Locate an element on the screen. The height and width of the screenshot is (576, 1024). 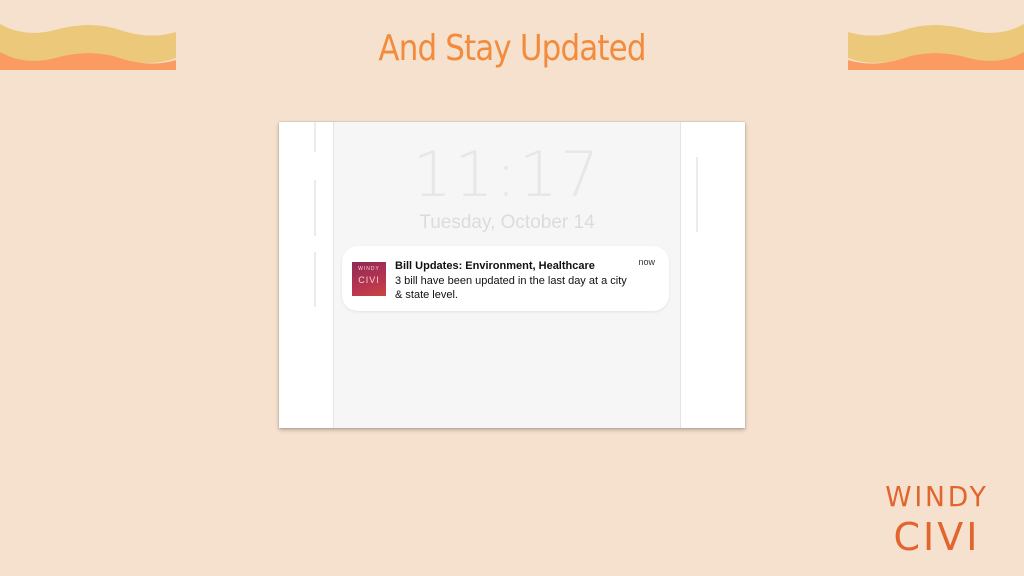
windy-civi-logo: WINDY CIVI is located at coordinates (937, 519).